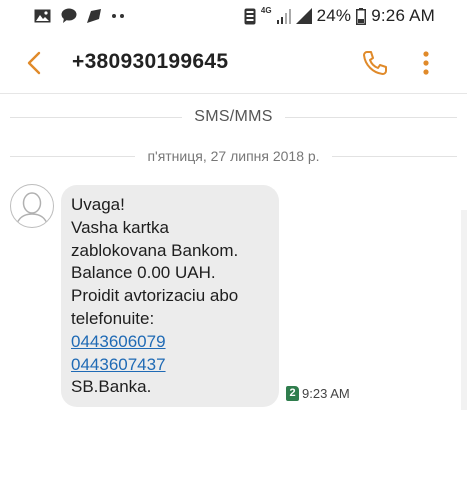 This screenshot has width=467, height=494. Describe the element at coordinates (94, 15) in the screenshot. I see `send-icon` at that location.